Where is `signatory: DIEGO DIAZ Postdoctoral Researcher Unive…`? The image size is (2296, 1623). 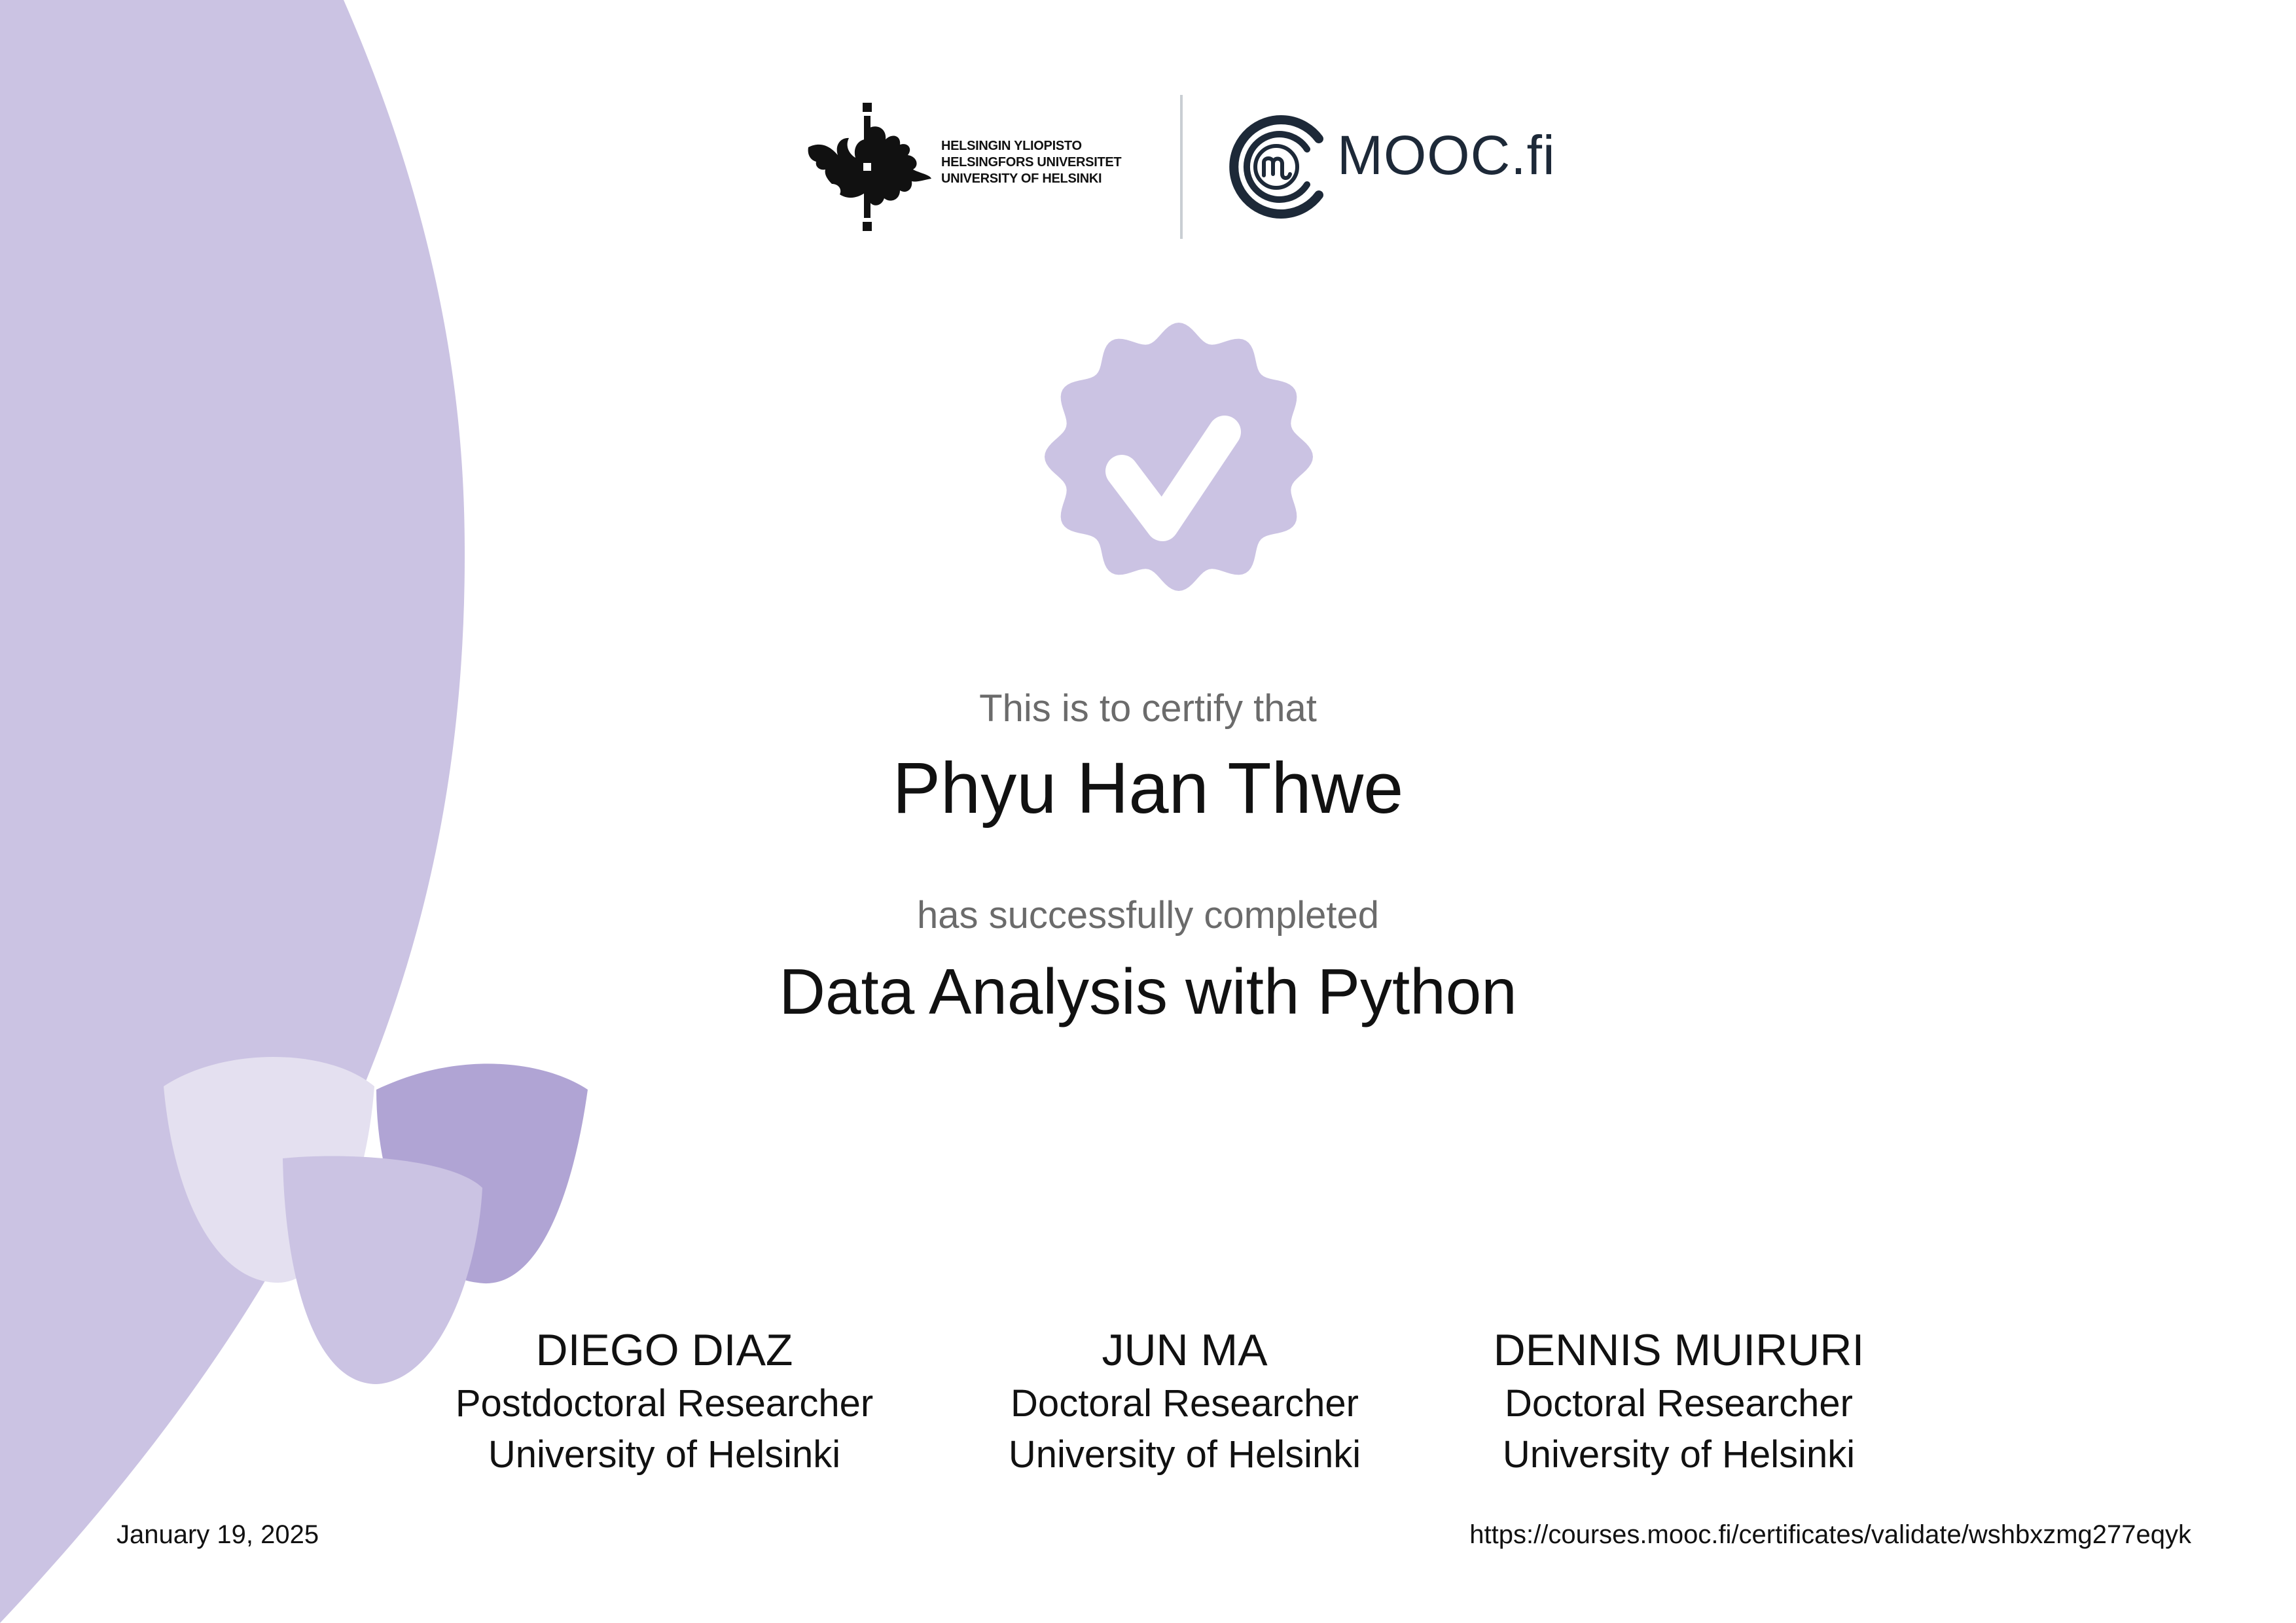
signatory: DIEGO DIAZ Postdoctoral Researcher Unive… is located at coordinates (664, 1401).